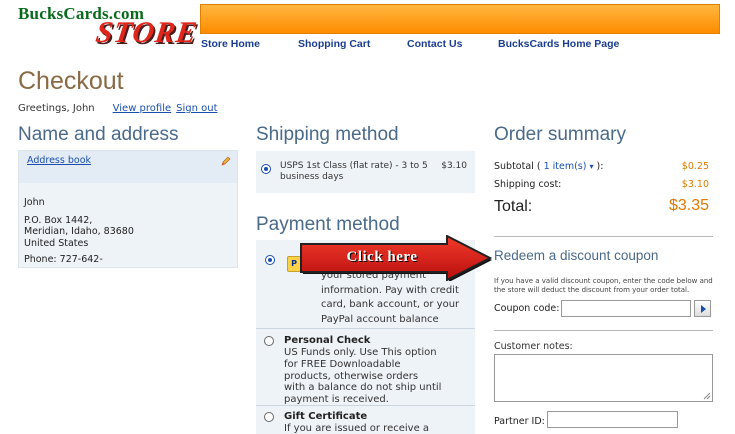  Describe the element at coordinates (342, 364) in the screenshot. I see `check-desc-line: for FREE Downloadable` at that location.